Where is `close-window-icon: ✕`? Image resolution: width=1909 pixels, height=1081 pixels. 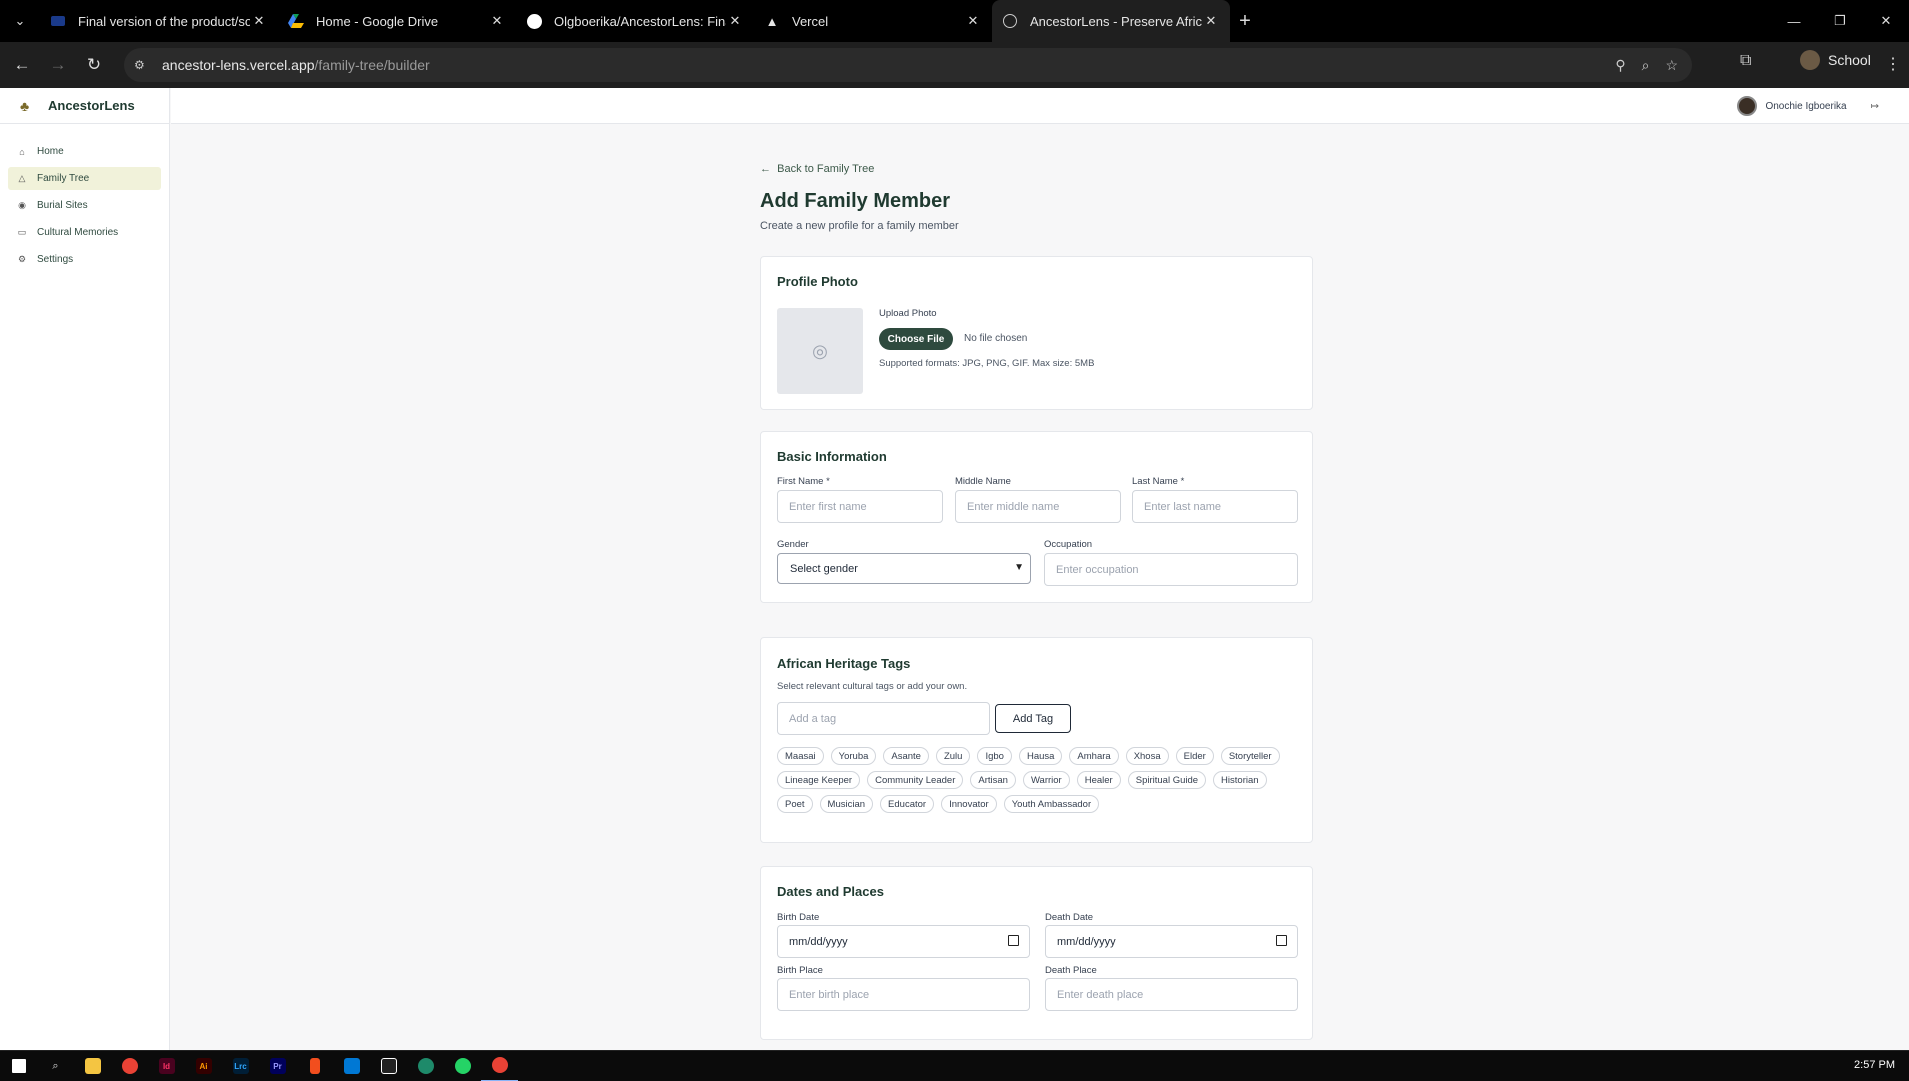
close-window-icon: ✕ is located at coordinates (1886, 21).